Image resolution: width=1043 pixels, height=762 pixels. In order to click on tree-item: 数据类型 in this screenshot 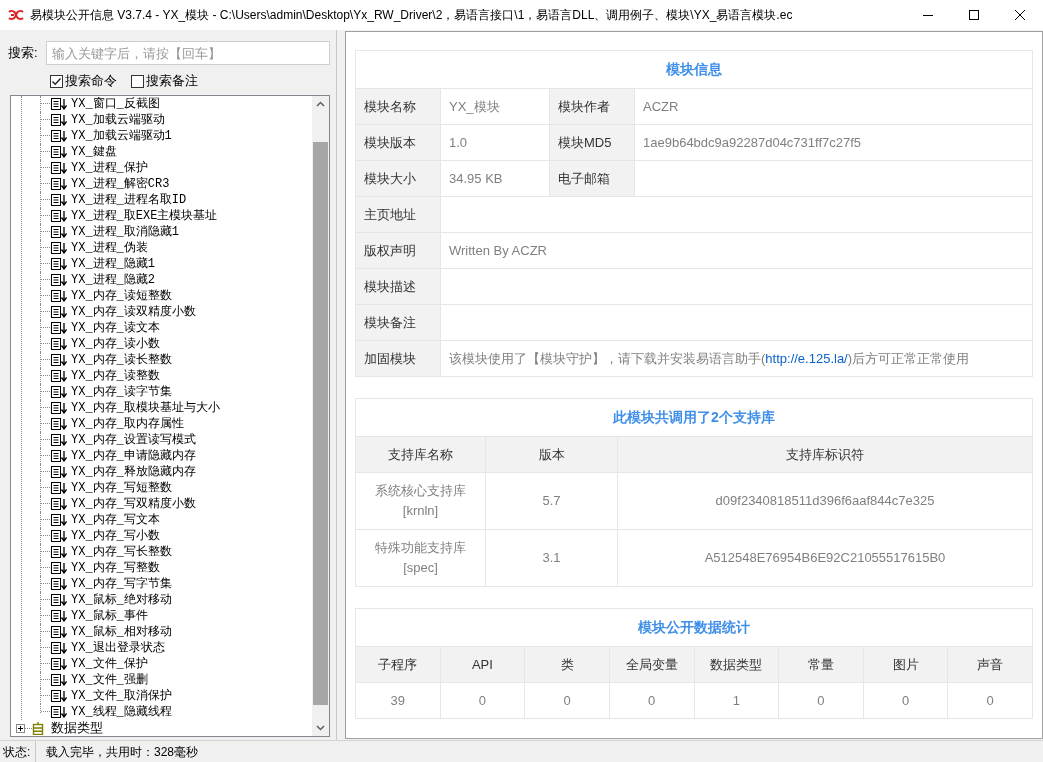, I will do `click(77, 728)`.